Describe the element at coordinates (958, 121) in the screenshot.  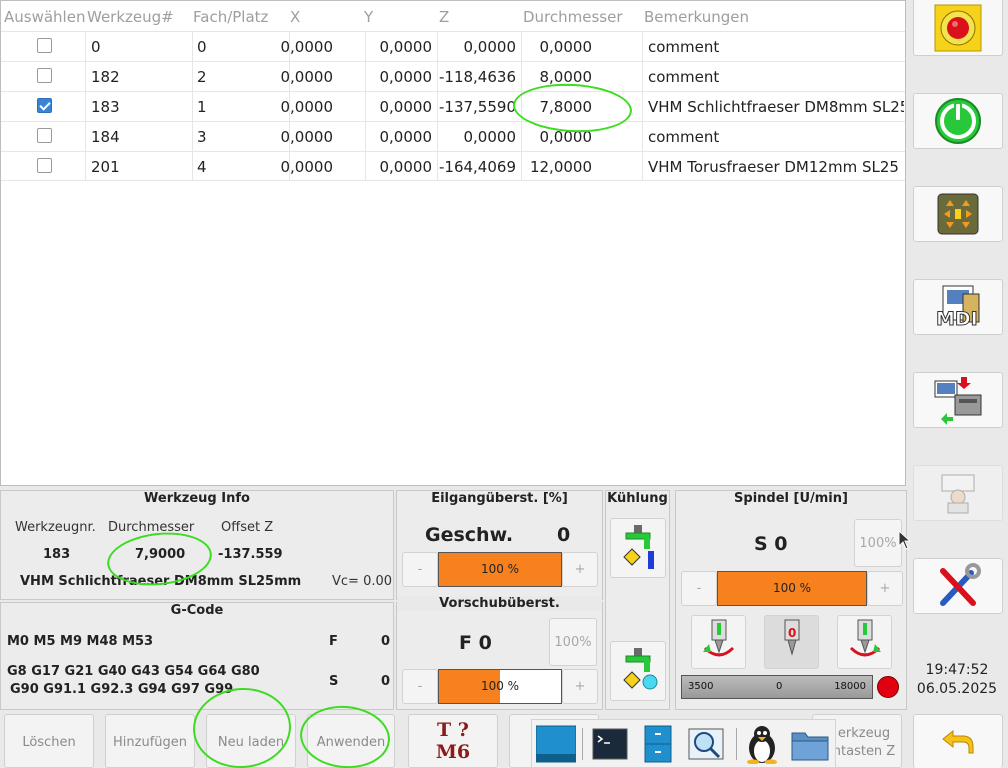
I see `power-button` at that location.